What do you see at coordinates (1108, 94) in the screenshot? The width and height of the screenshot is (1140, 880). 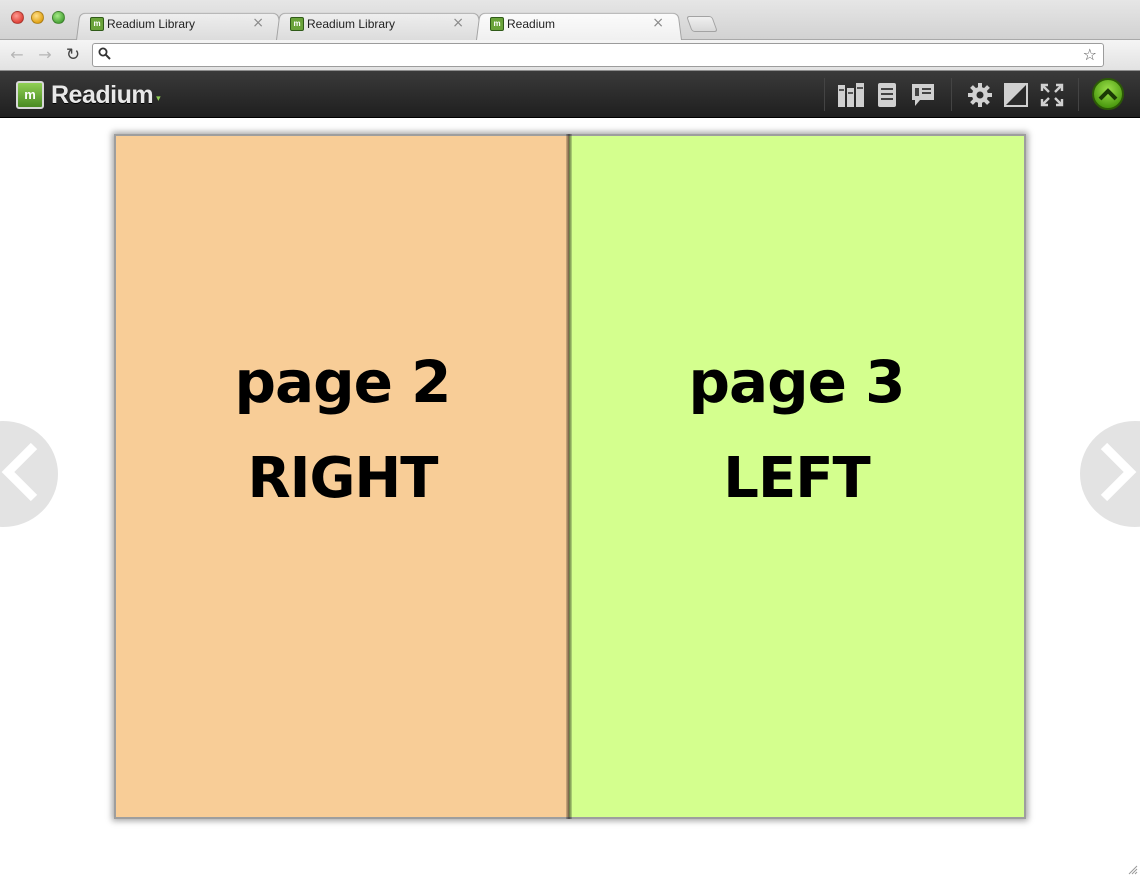 I see `scroll-top-icon` at bounding box center [1108, 94].